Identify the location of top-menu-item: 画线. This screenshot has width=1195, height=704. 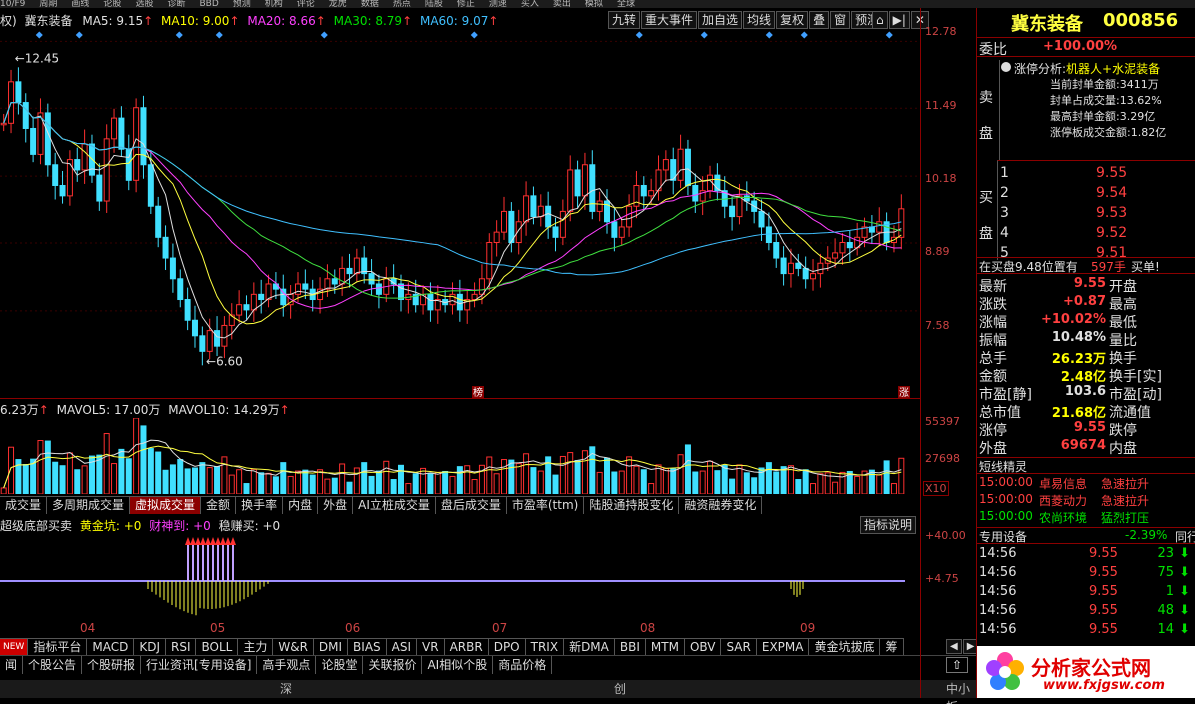
(80, 4).